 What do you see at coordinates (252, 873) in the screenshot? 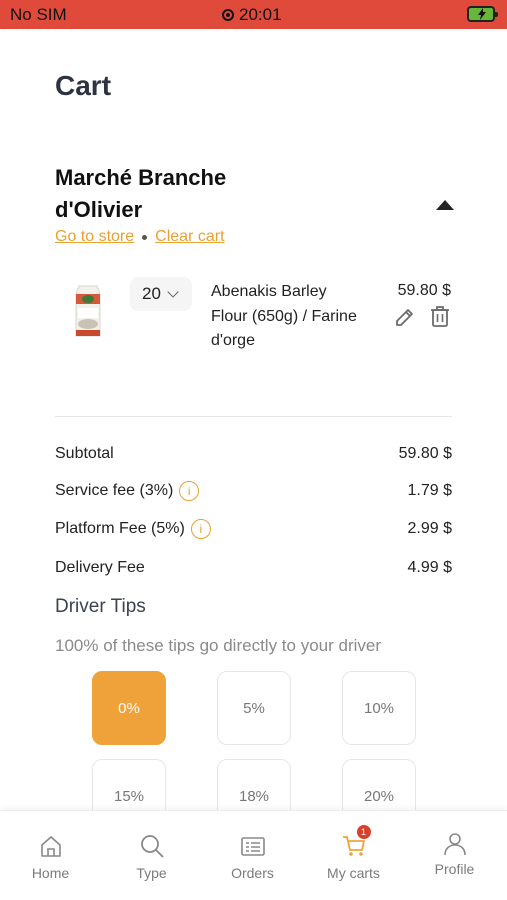
I see `nav-orders-label: Orders` at bounding box center [252, 873].